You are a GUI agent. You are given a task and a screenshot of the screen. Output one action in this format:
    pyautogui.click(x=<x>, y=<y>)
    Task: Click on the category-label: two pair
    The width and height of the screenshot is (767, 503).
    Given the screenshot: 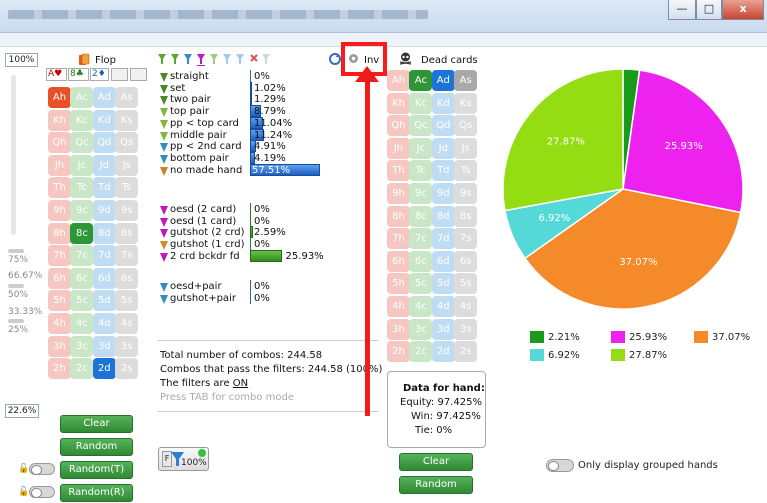 What is the action you would take?
    pyautogui.click(x=190, y=99)
    